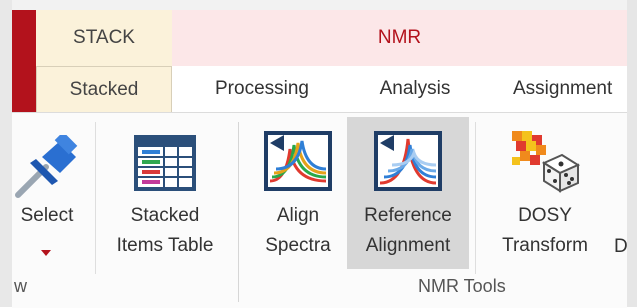 The width and height of the screenshot is (637, 308). What do you see at coordinates (47, 165) in the screenshot?
I see `pushpin-icon` at bounding box center [47, 165].